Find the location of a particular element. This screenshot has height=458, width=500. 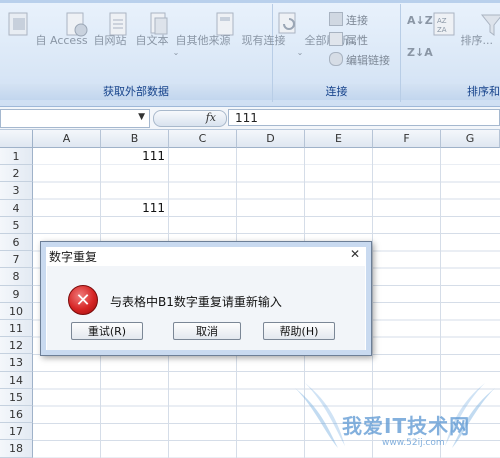

error-icon: ✕ is located at coordinates (83, 300).